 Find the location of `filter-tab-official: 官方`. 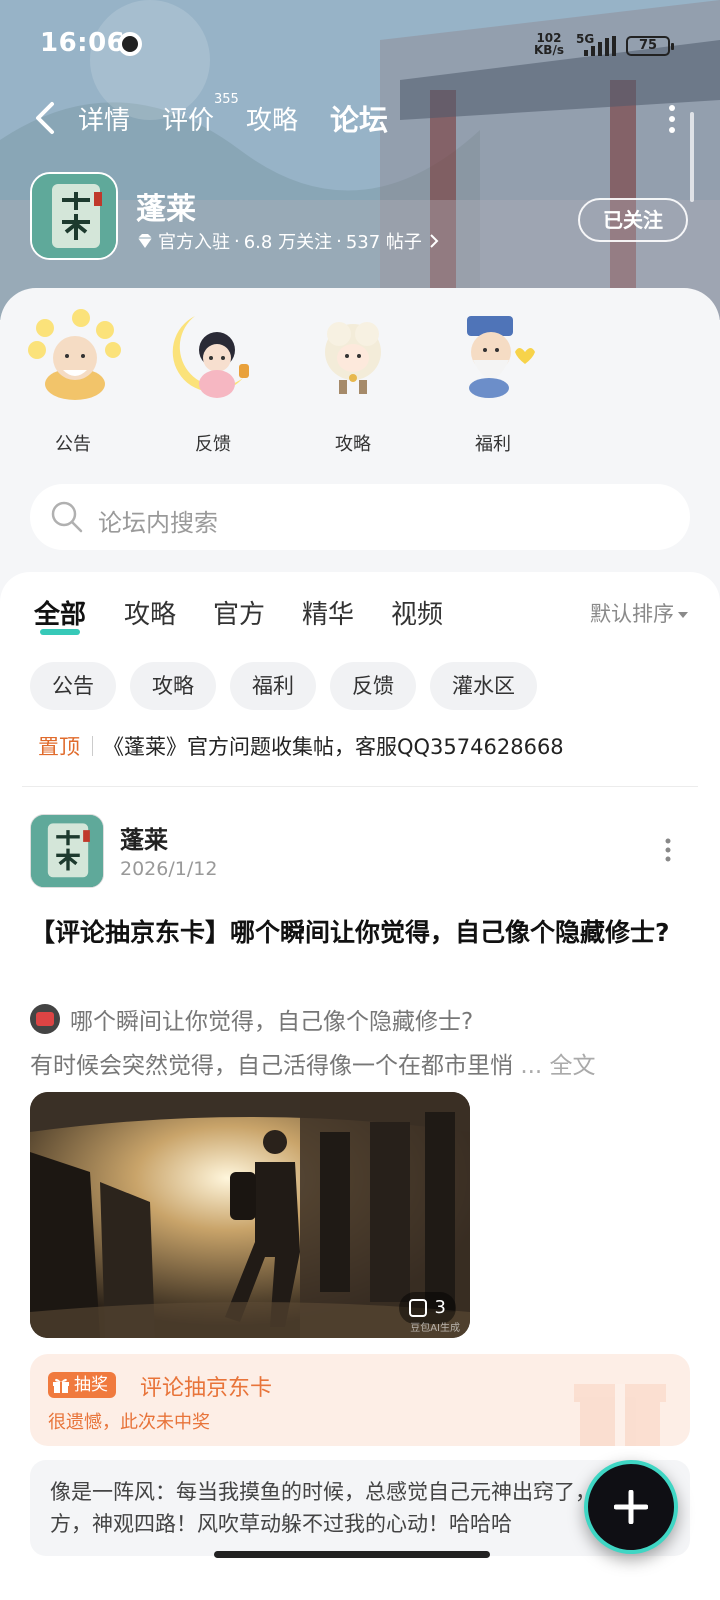

filter-tab-official: 官方 is located at coordinates (239, 612).